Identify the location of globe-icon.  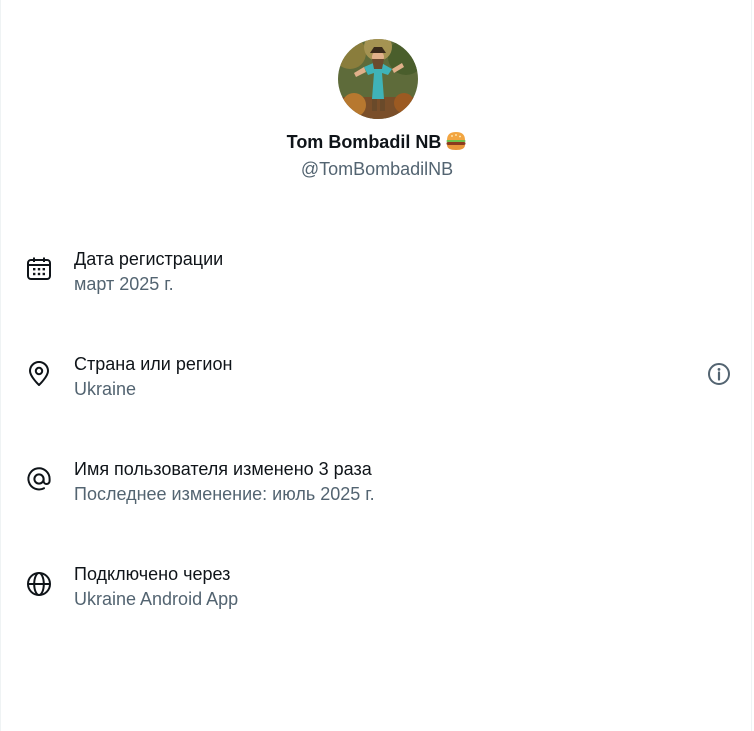
(39, 584).